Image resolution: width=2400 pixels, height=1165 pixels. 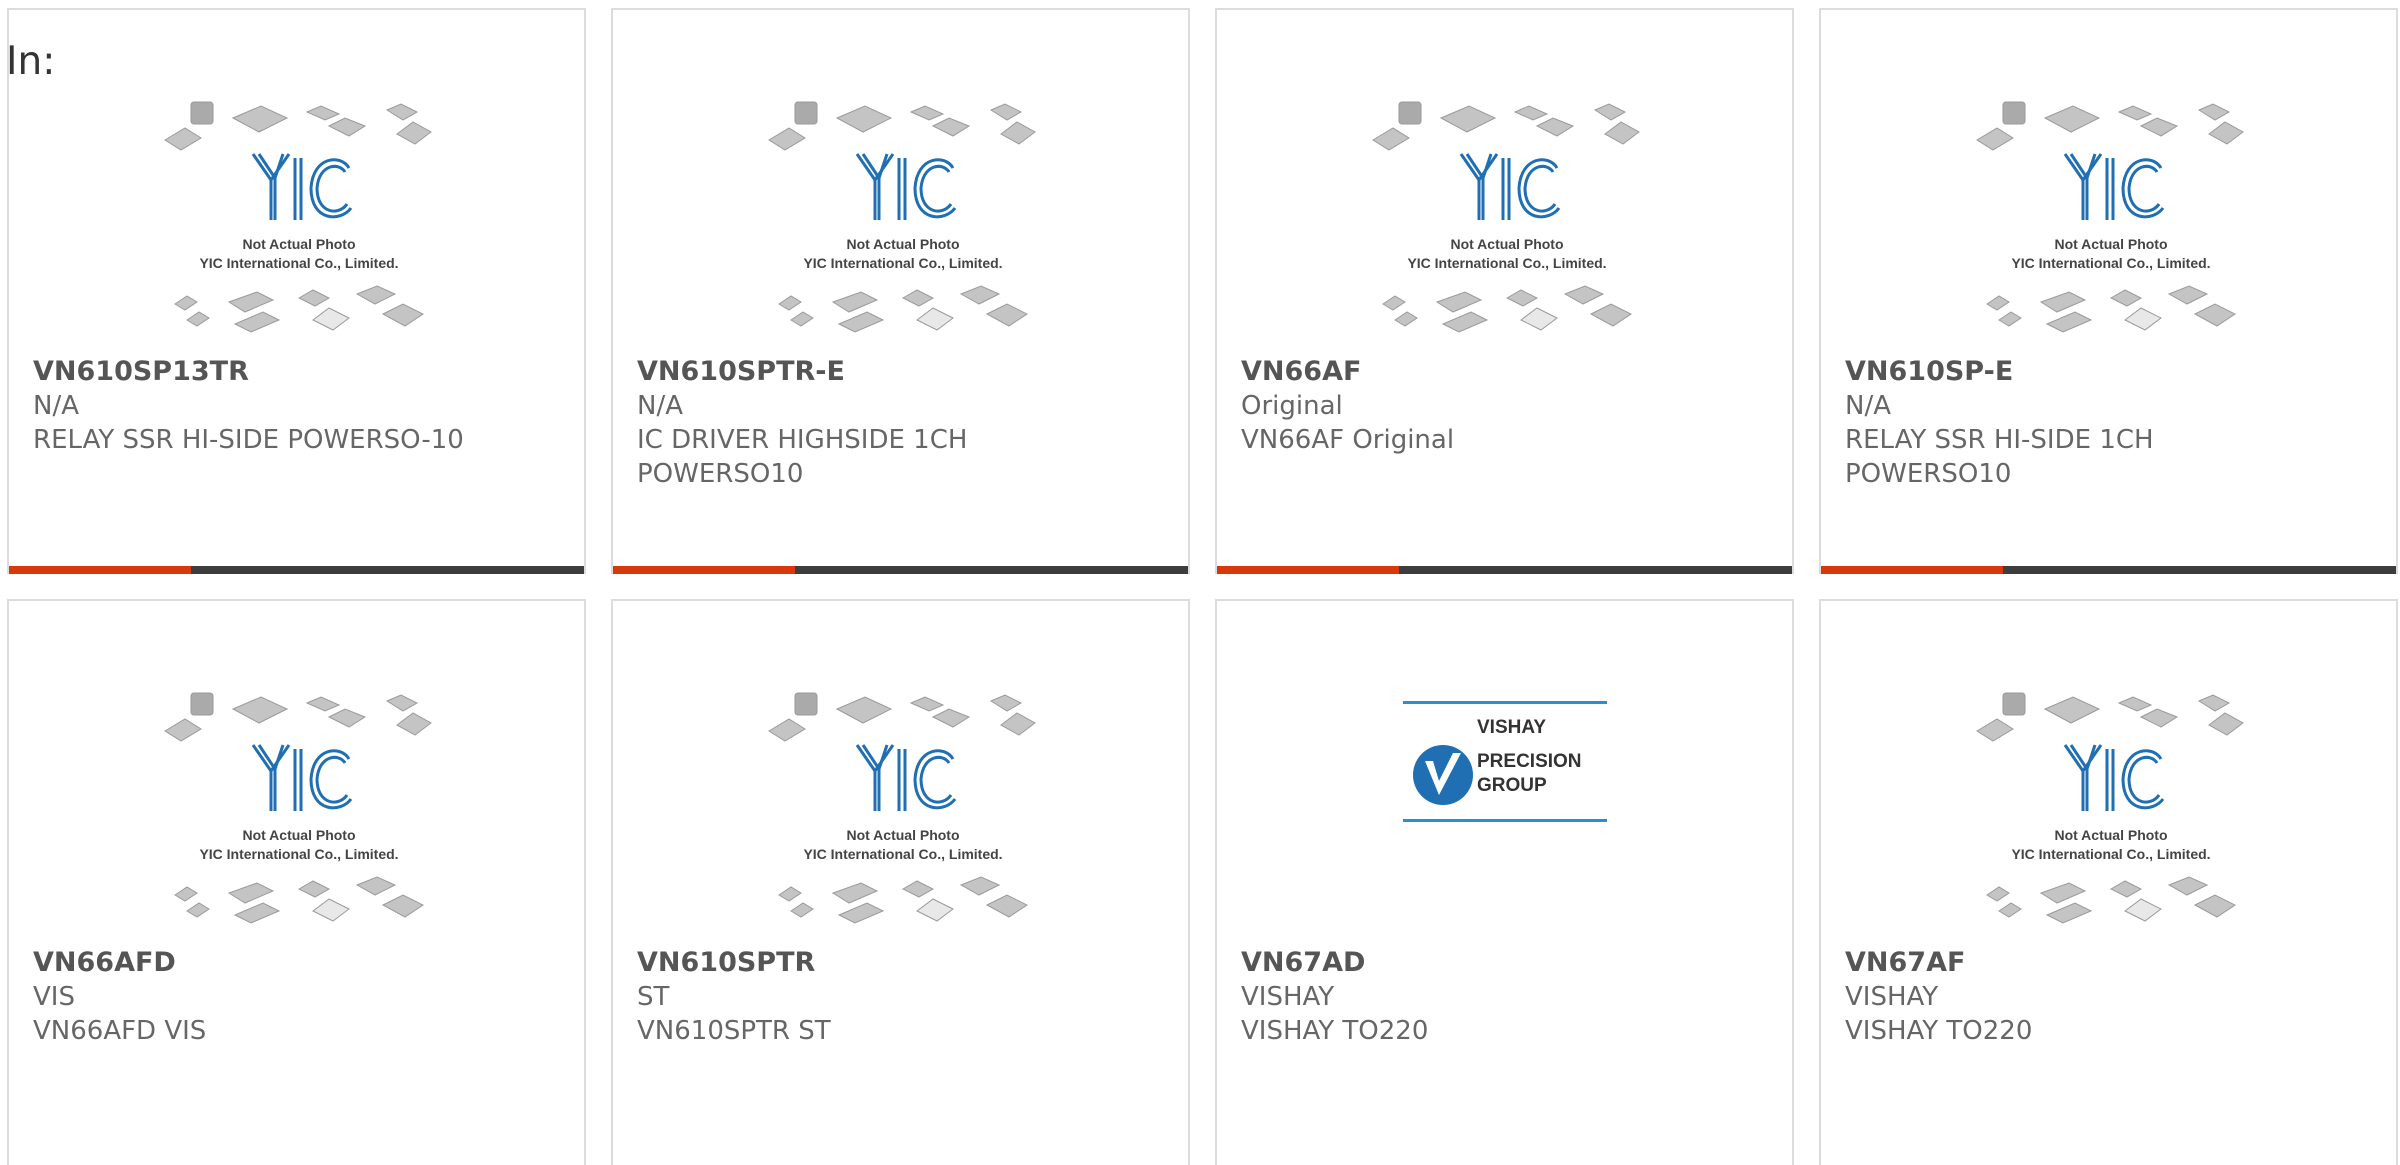 What do you see at coordinates (734, 1031) in the screenshot?
I see `product-description: VN610SPTR ST` at bounding box center [734, 1031].